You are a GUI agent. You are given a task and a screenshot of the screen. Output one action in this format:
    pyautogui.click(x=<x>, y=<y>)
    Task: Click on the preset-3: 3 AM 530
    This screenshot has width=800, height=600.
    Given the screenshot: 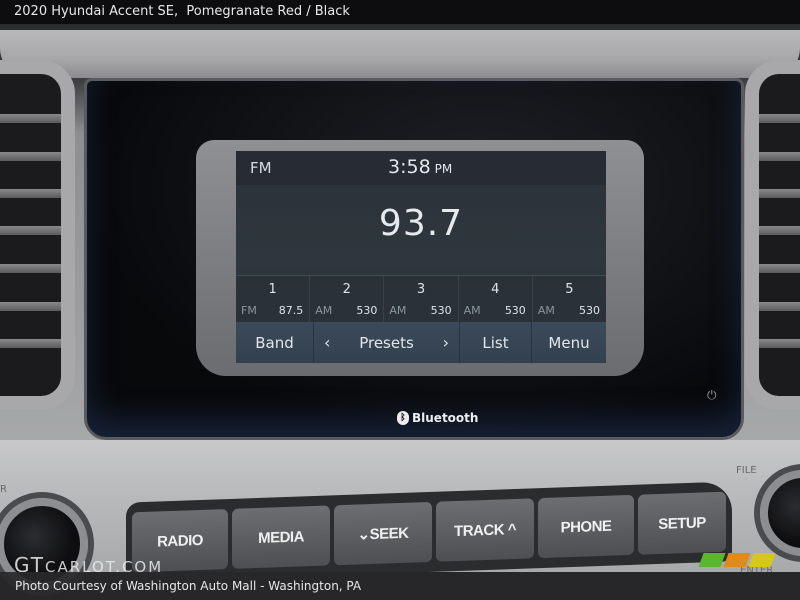 What is the action you would take?
    pyautogui.click(x=421, y=299)
    